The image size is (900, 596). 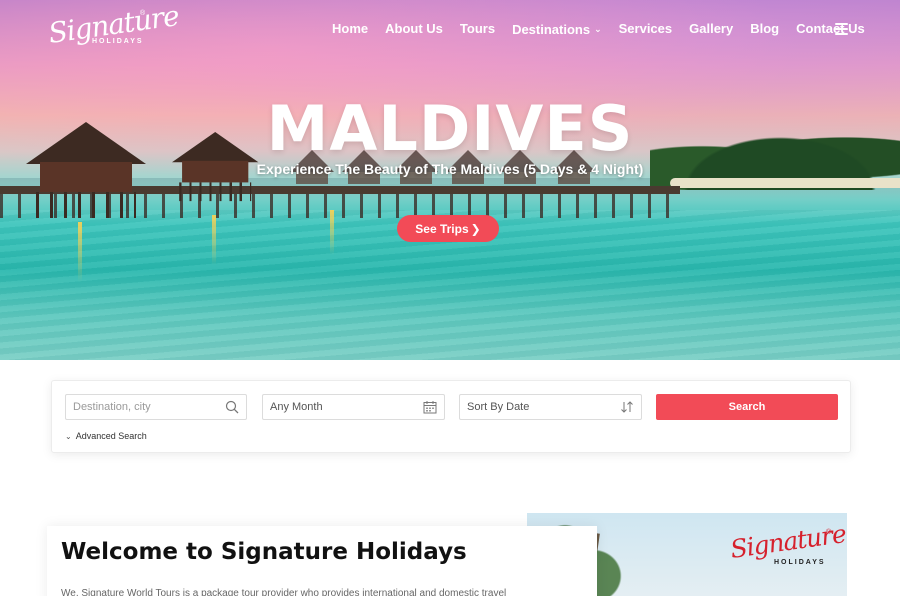 I want to click on see-trips-button: See Trips ❯, so click(x=448, y=228).